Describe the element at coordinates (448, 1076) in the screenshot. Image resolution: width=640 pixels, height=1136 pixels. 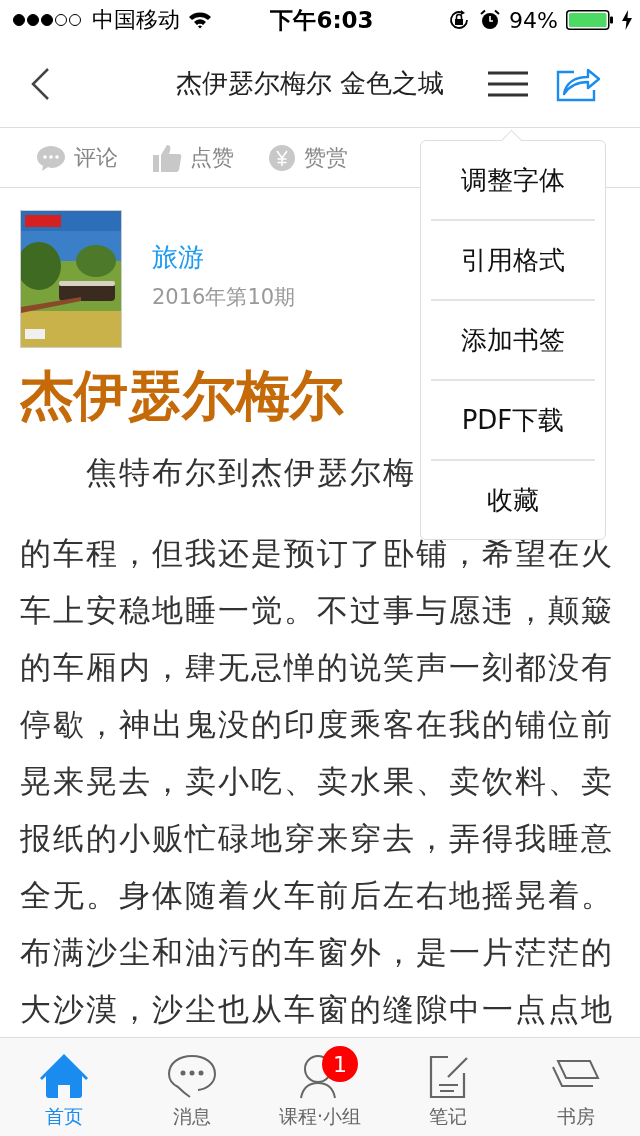
I see `note-edit-icon` at that location.